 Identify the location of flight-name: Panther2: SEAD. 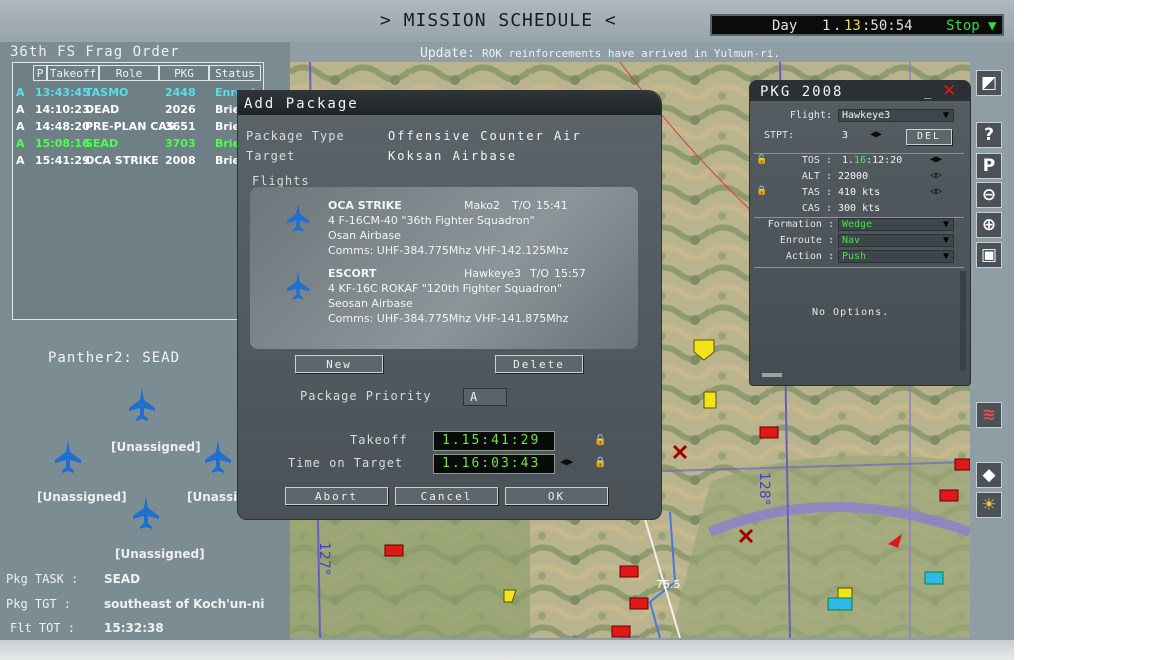
(114, 358).